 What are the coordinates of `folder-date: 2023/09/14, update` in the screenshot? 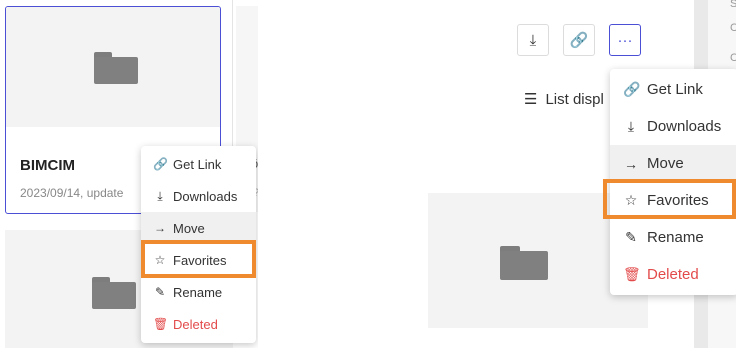 It's located at (72, 193).